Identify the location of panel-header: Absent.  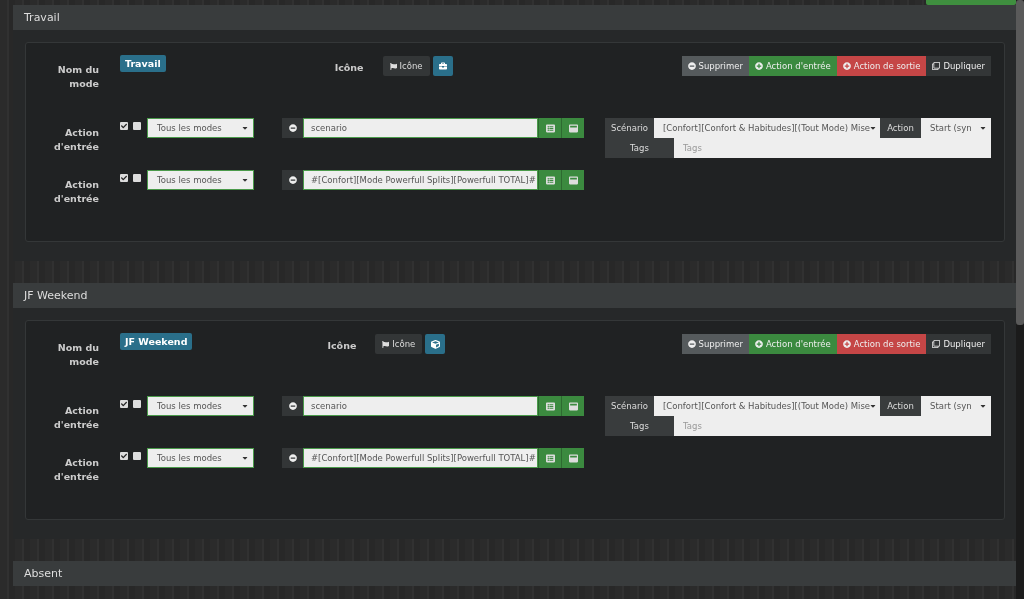
(514, 573).